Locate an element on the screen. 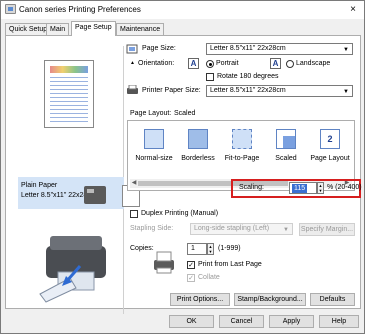  page-layout-label: Page Layout: is located at coordinates (151, 113).